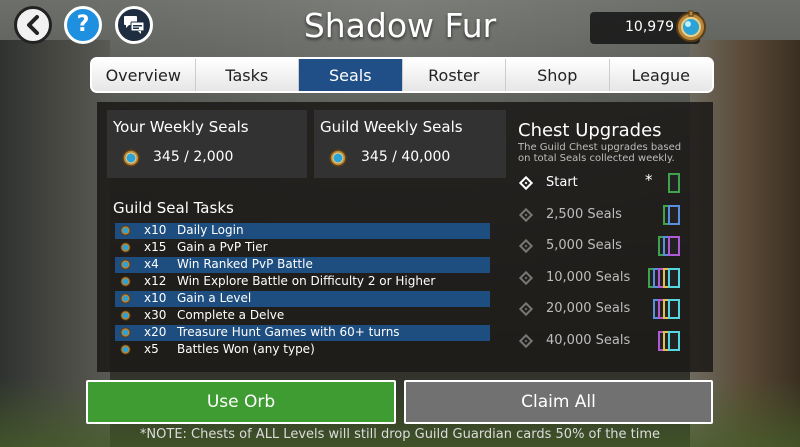 This screenshot has width=800, height=447. I want to click on claim-all-button: Claim All, so click(558, 402).